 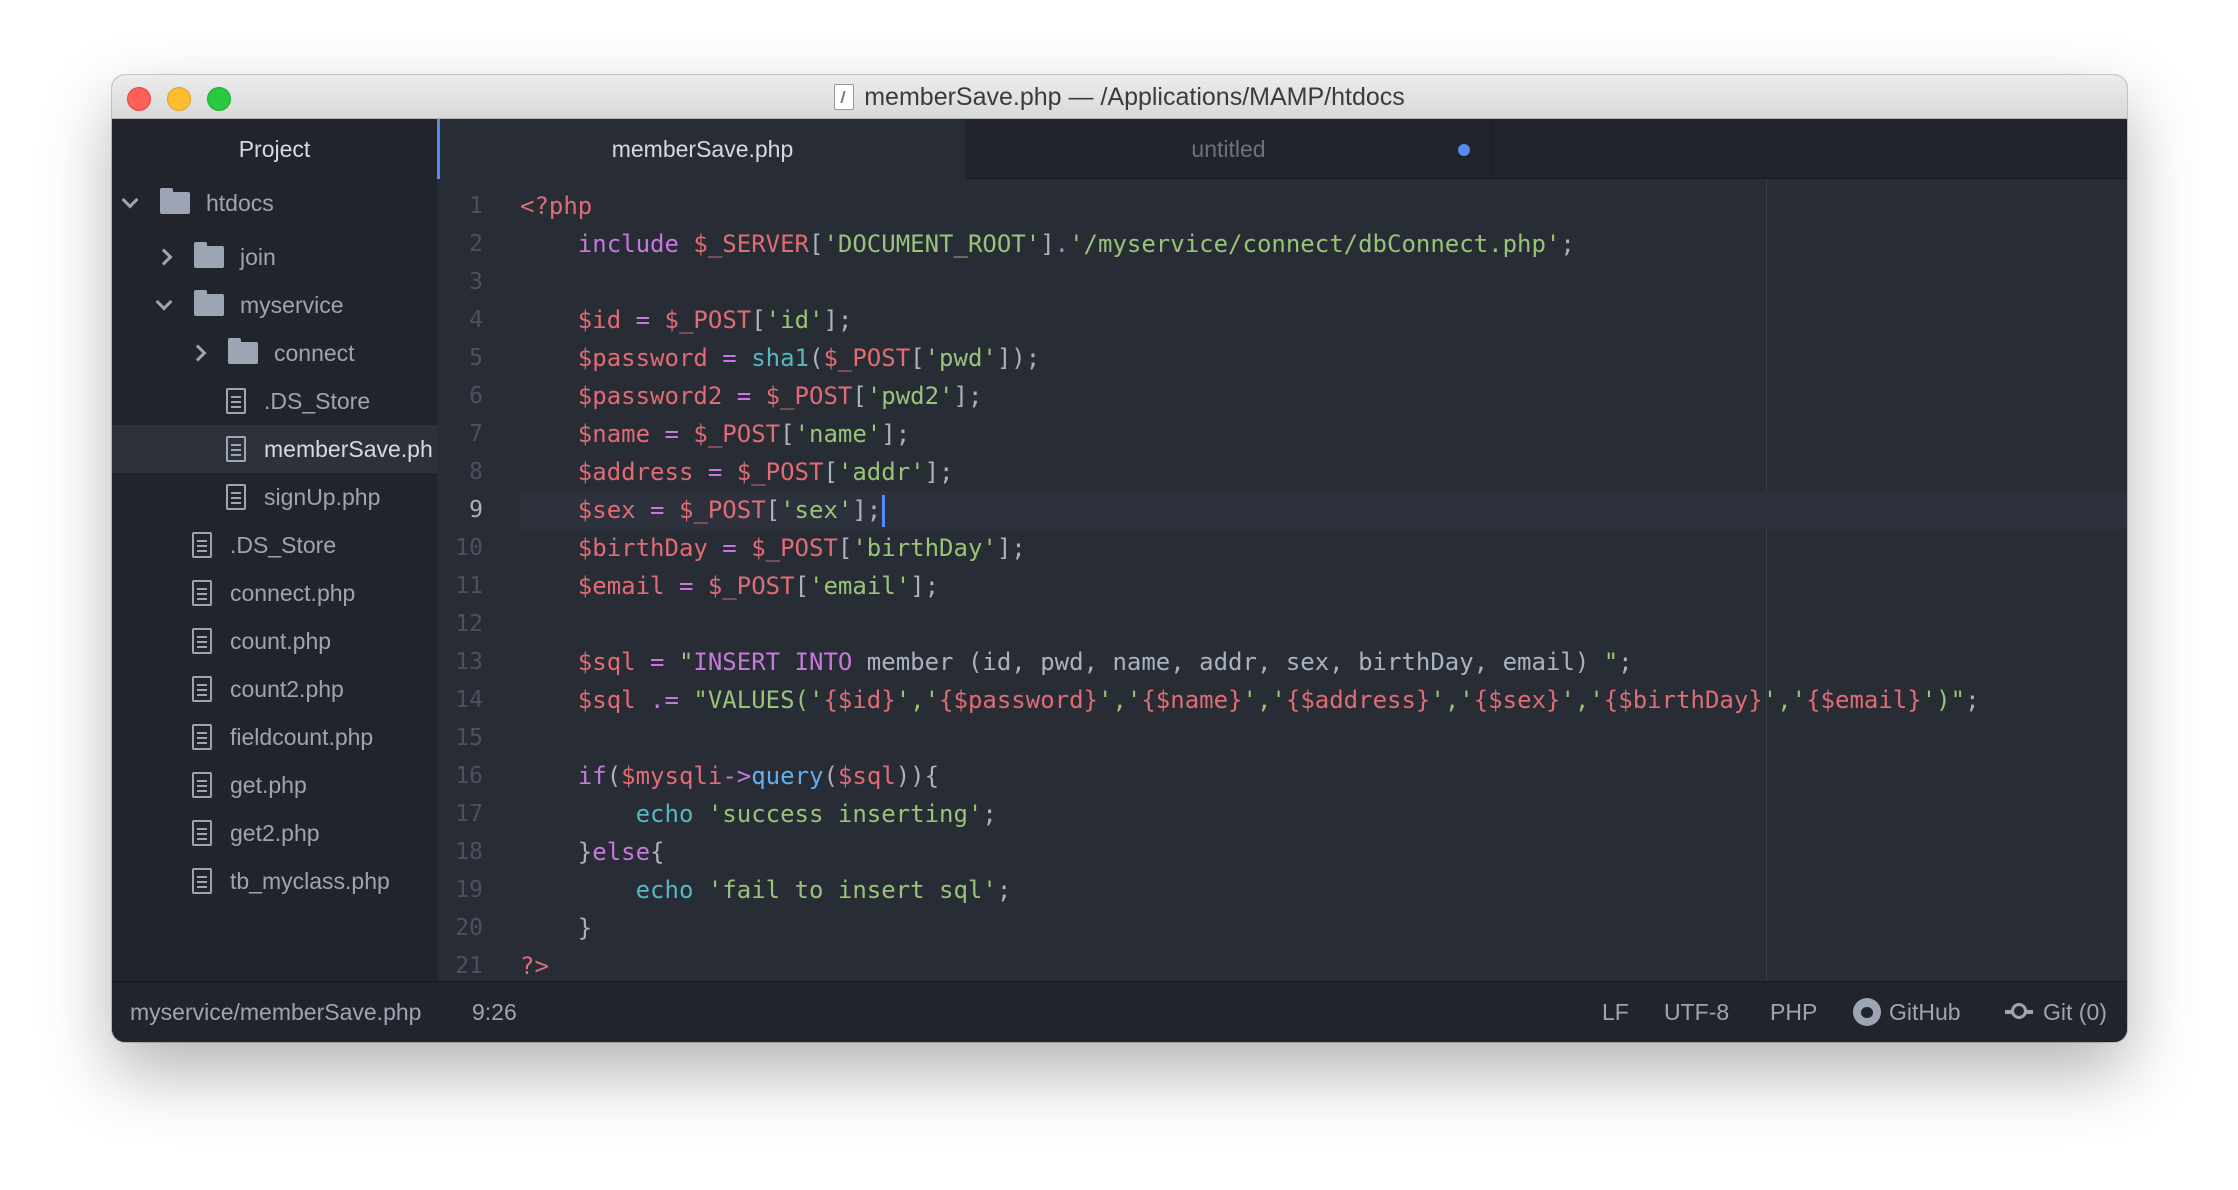 What do you see at coordinates (310, 880) in the screenshot?
I see `tree-label: tb_myclass.php` at bounding box center [310, 880].